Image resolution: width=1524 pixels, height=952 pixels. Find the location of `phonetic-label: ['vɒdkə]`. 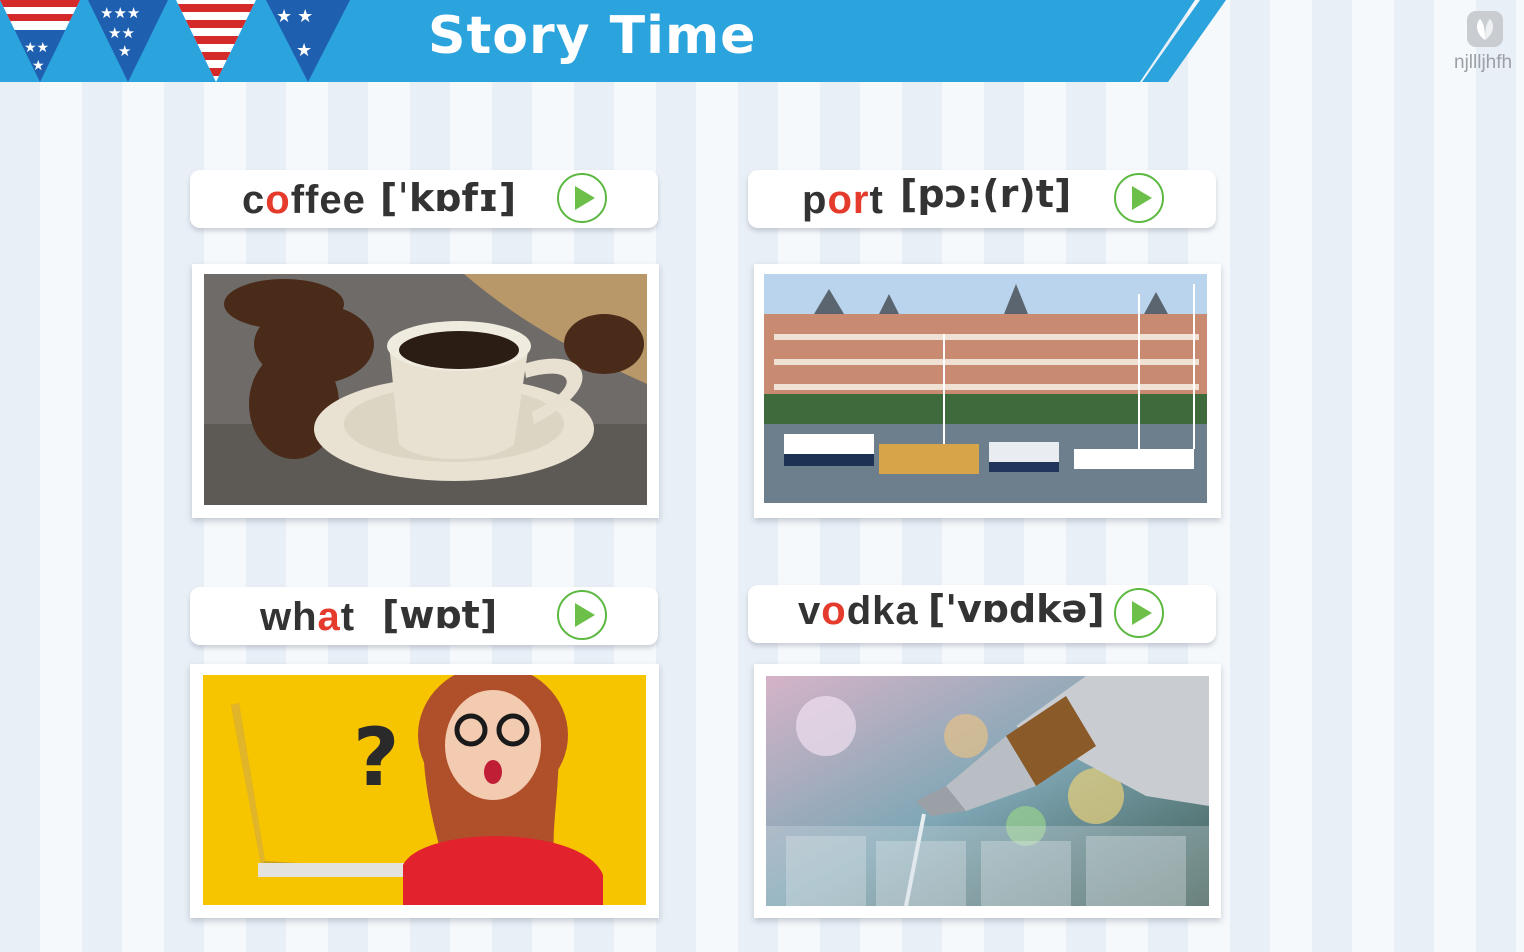

phonetic-label: ['vɒdkə] is located at coordinates (1016, 609).